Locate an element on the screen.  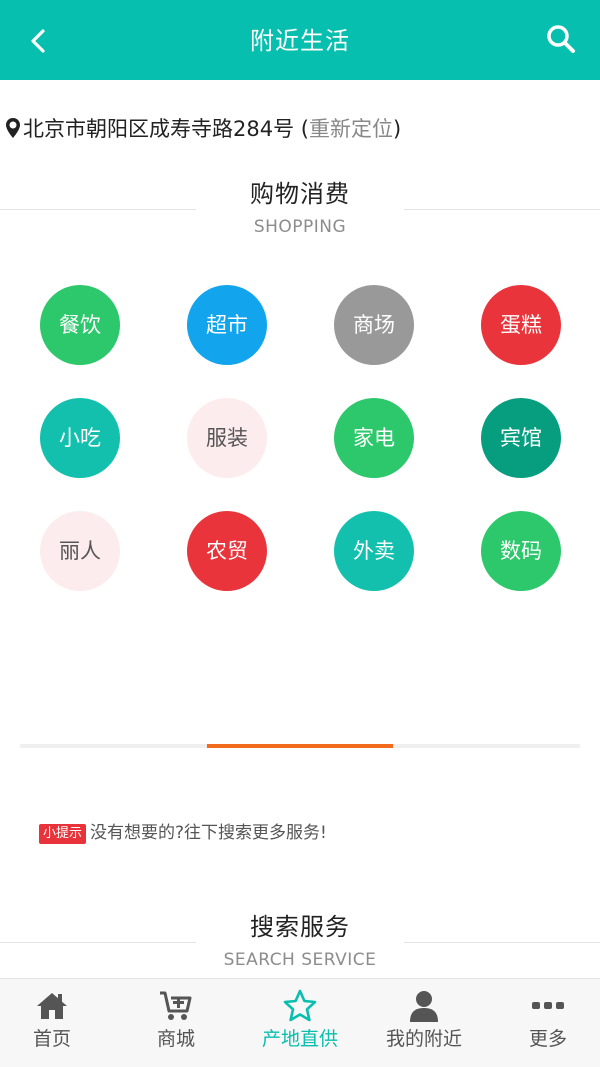
tab-home: 首页 is located at coordinates (56, 1019).